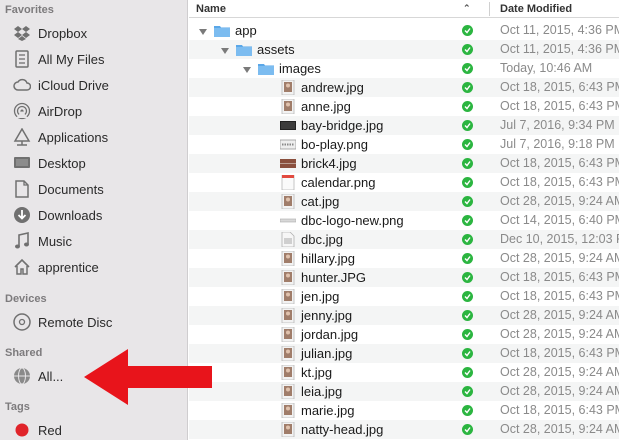  Describe the element at coordinates (22, 267) in the screenshot. I see `home-icon` at that location.